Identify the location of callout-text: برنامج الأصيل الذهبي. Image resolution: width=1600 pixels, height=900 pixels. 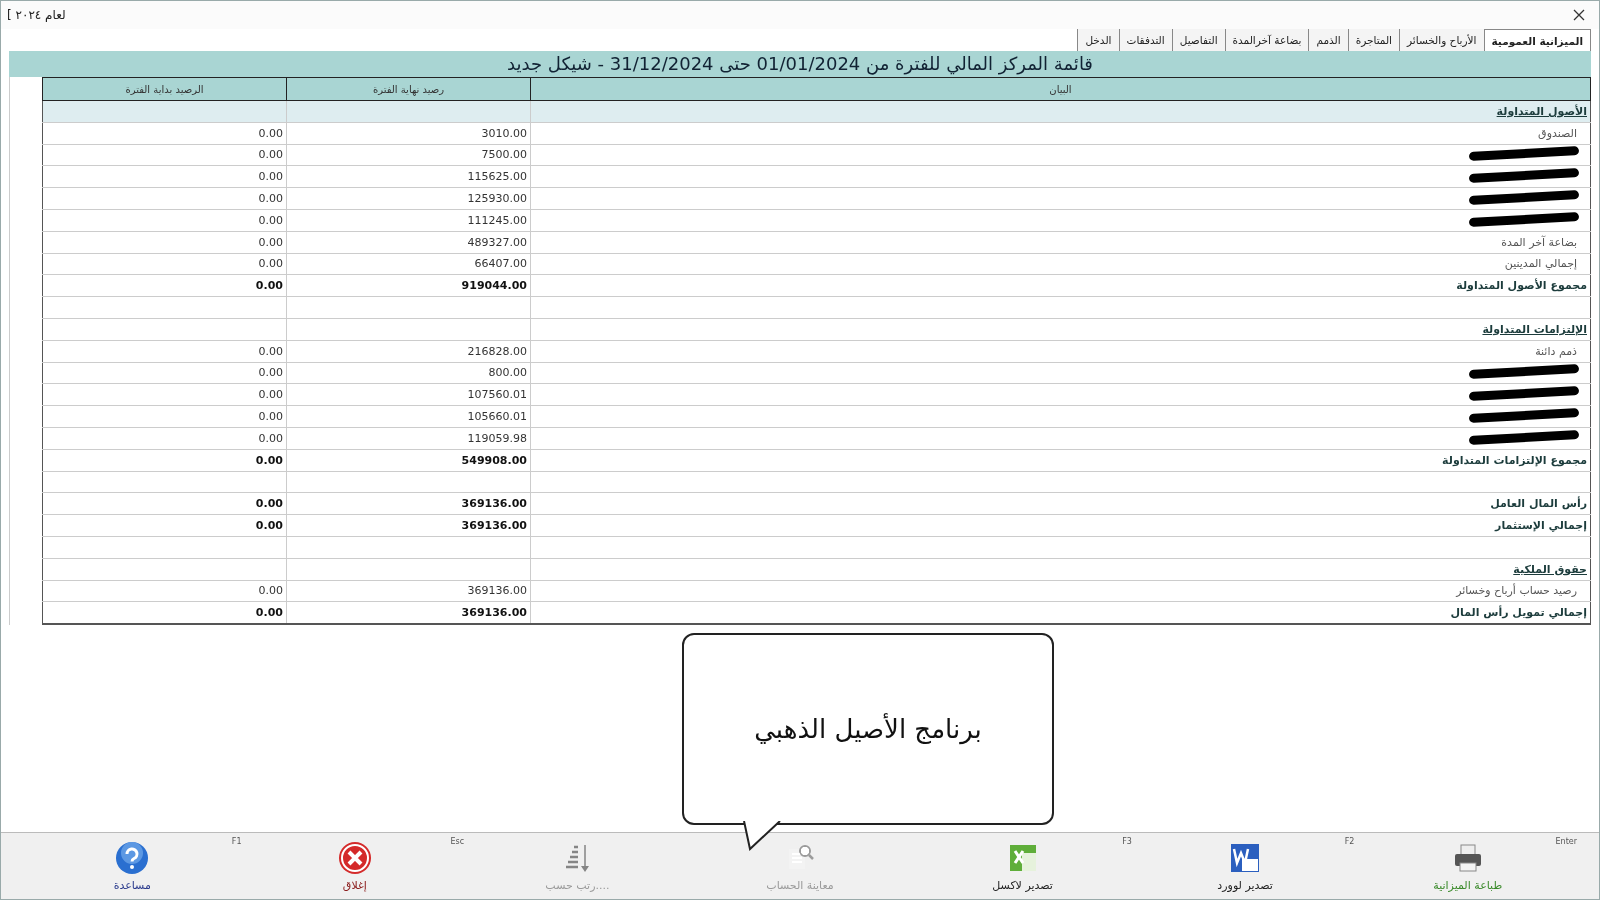
(868, 729).